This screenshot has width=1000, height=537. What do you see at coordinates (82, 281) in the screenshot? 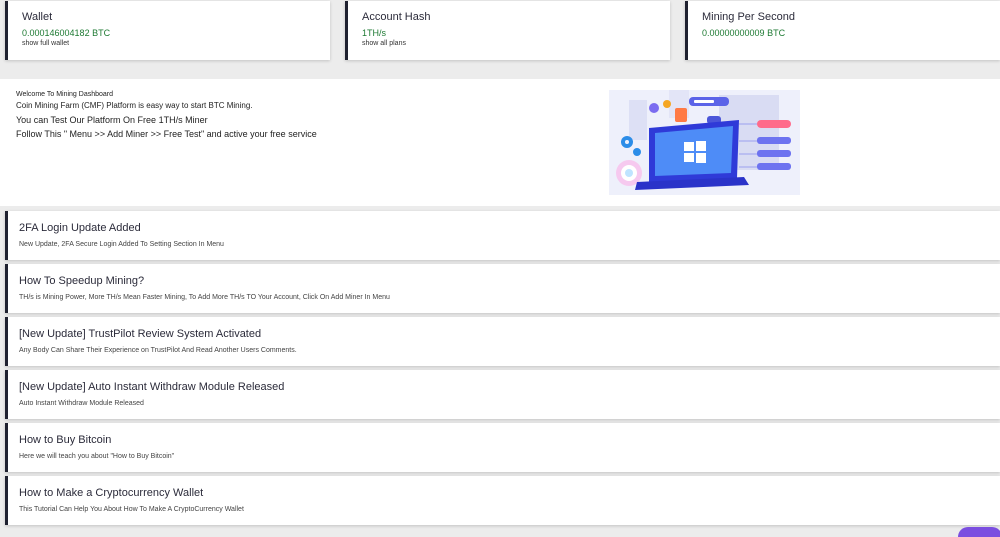
I see `news-title: How To Speedup Mining?` at bounding box center [82, 281].